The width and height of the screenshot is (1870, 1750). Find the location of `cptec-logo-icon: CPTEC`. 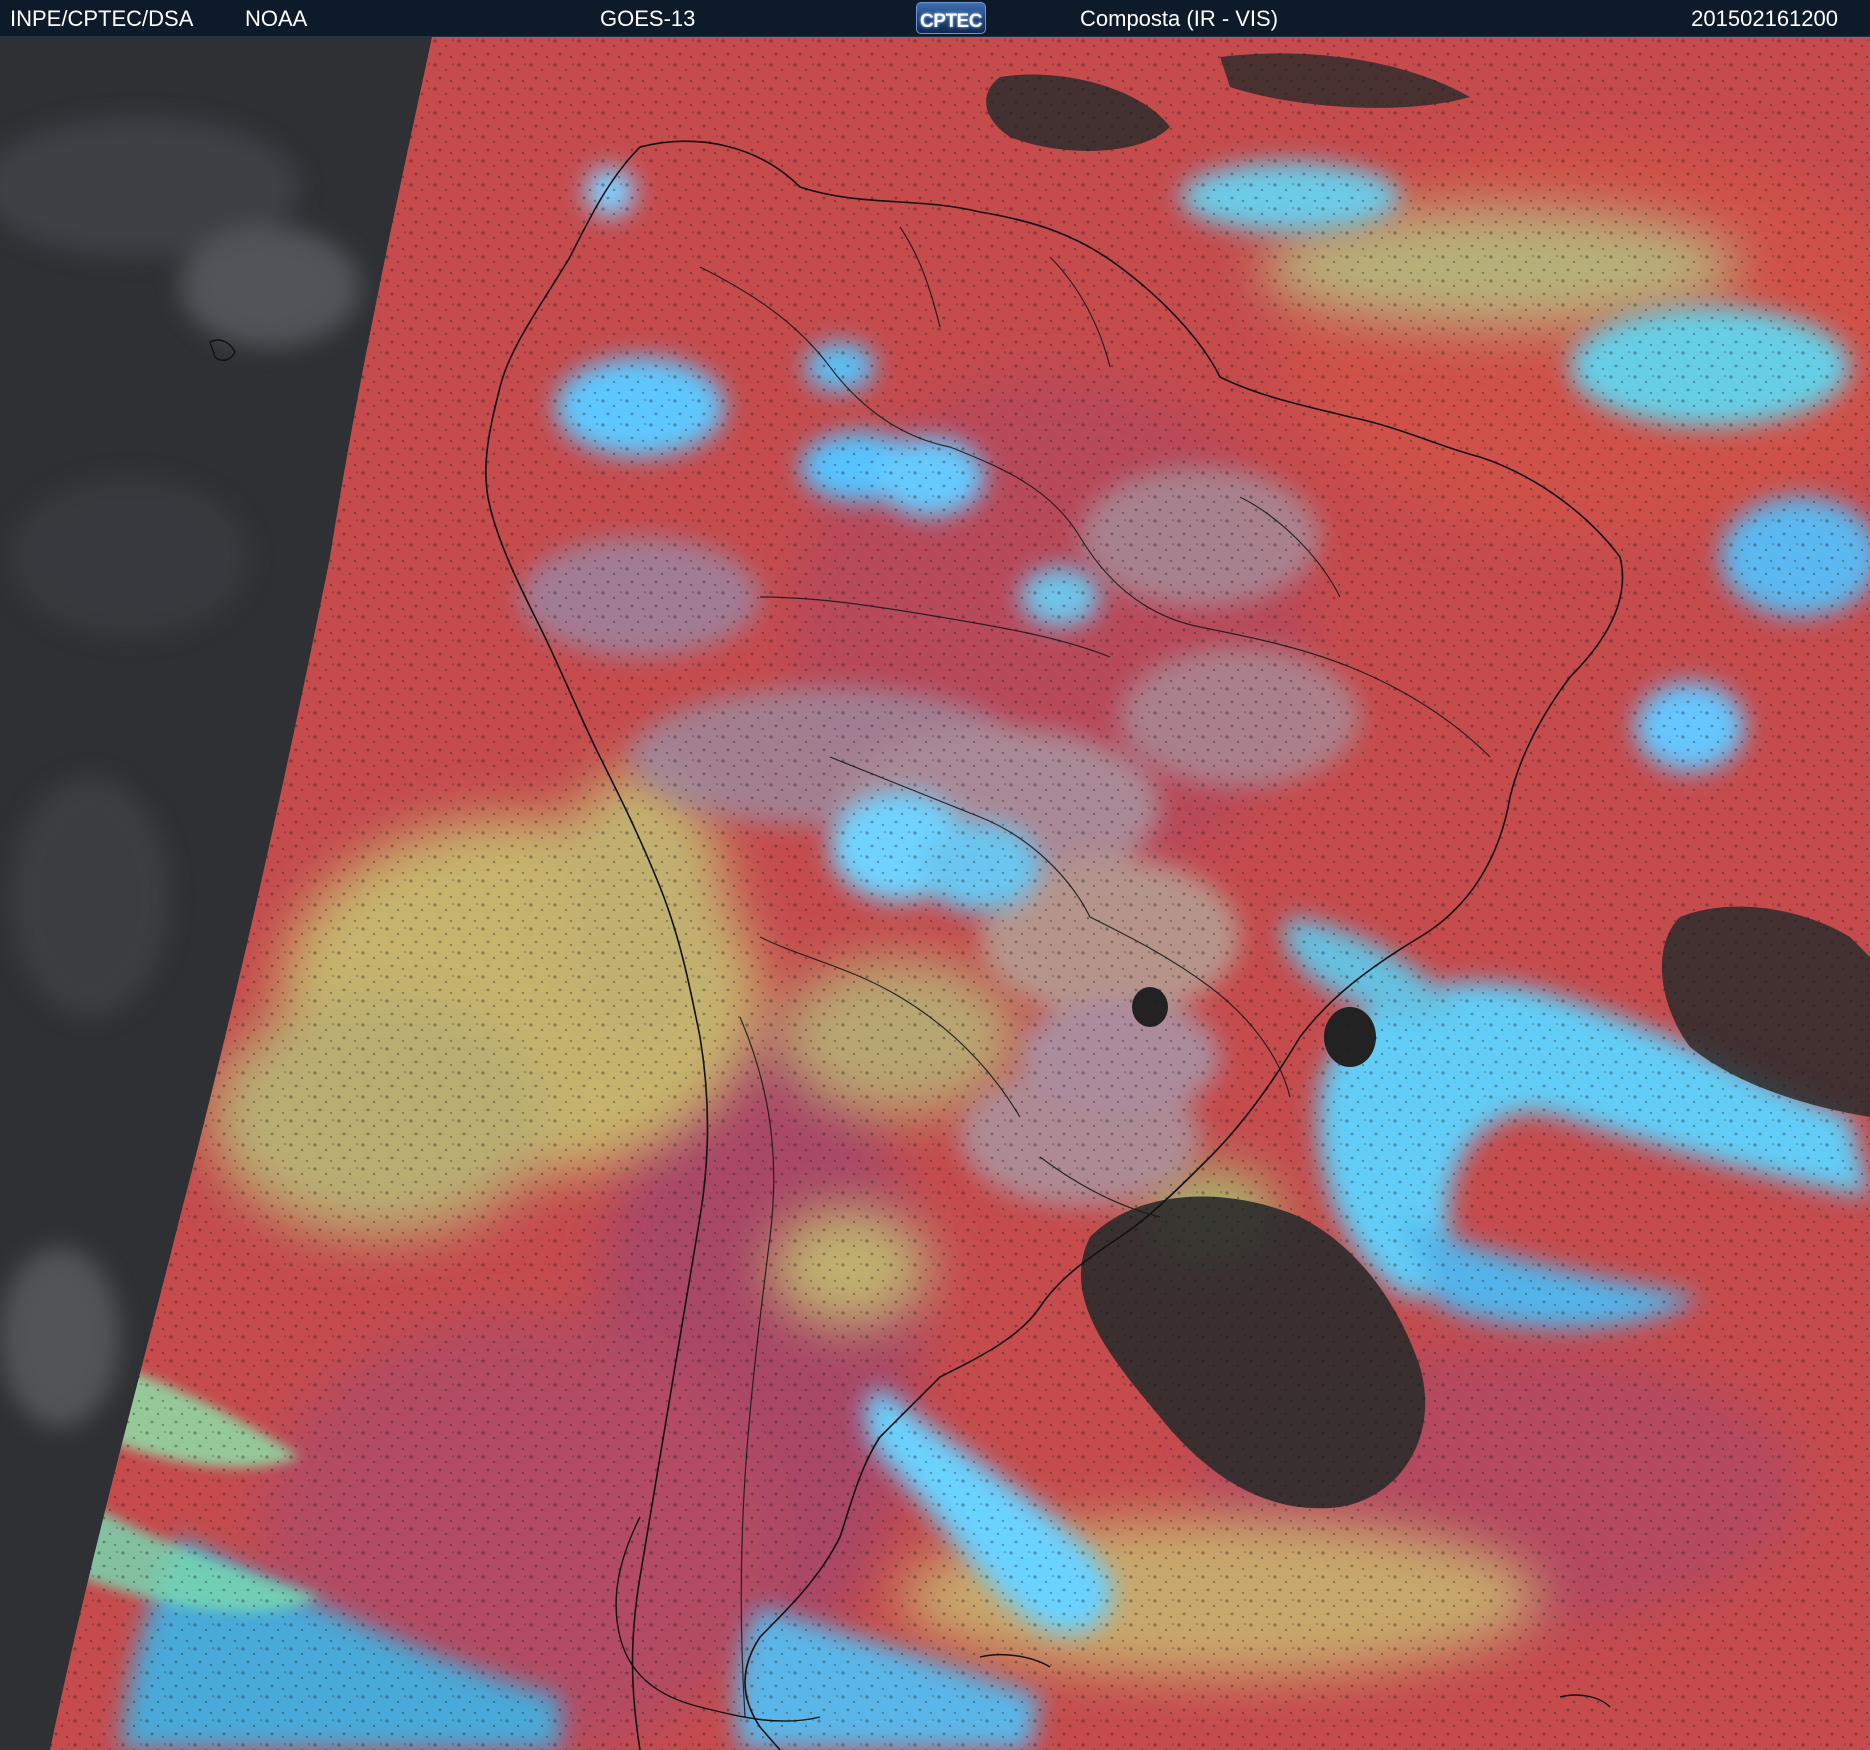

cptec-logo-icon: CPTEC is located at coordinates (951, 18).